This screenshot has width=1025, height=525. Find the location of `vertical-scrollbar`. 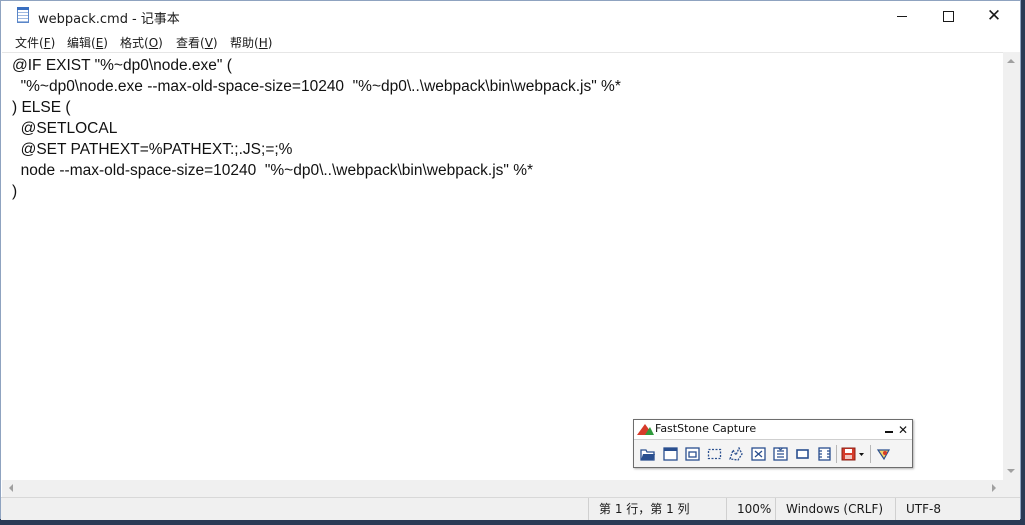

vertical-scrollbar is located at coordinates (1011, 266).